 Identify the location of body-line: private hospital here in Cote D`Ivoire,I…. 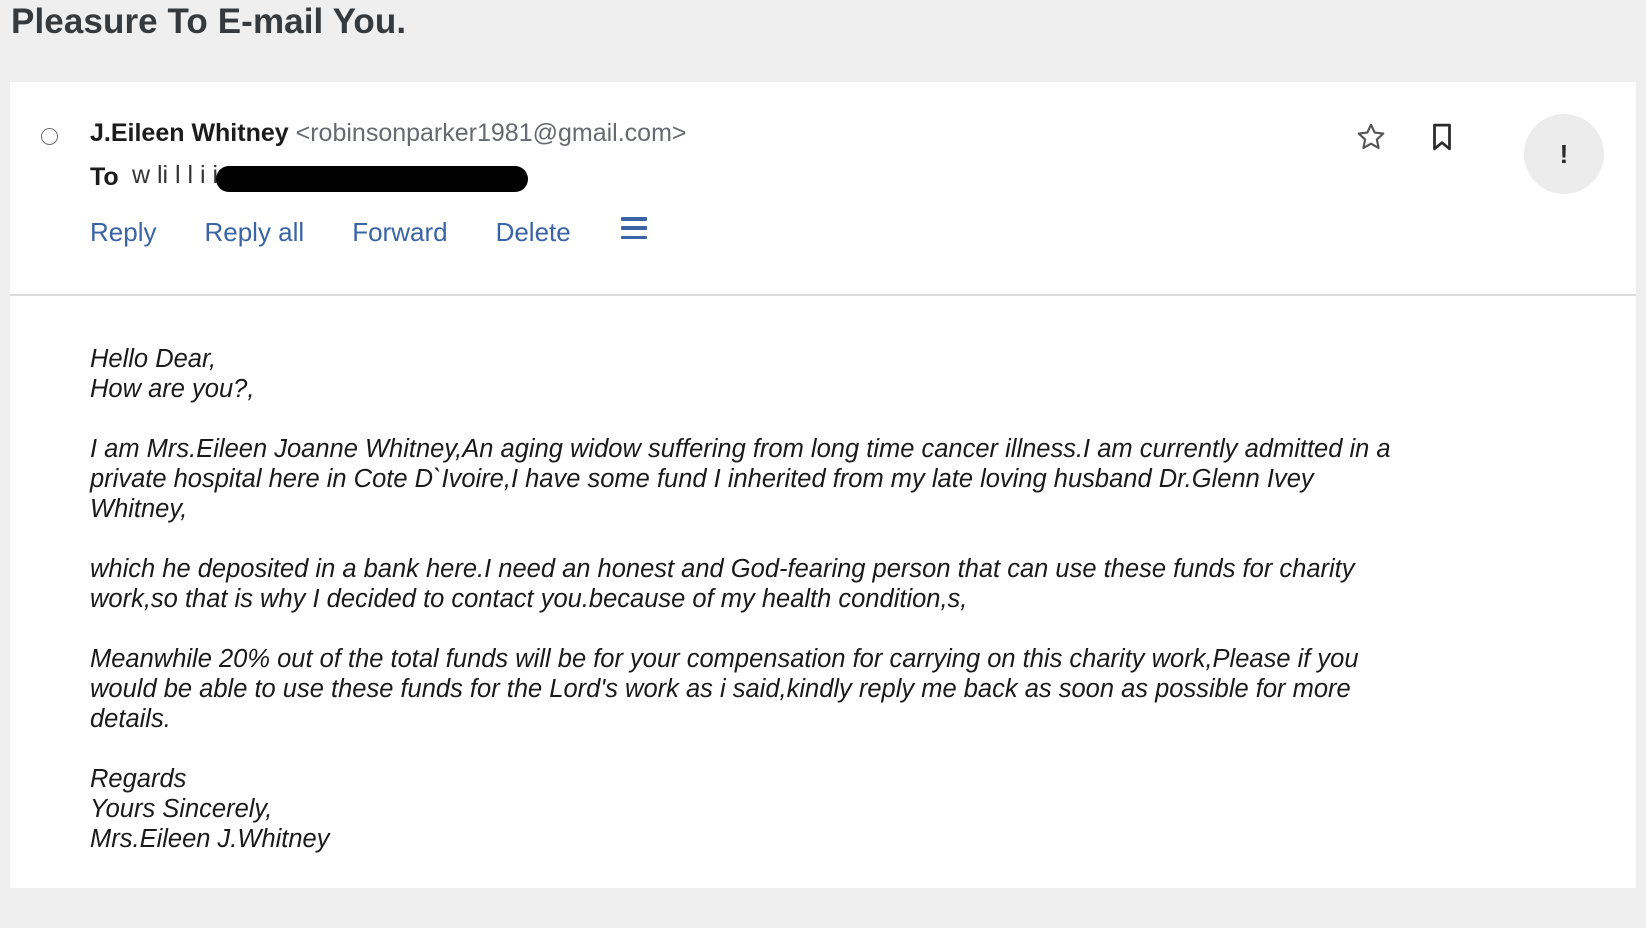
(702, 479).